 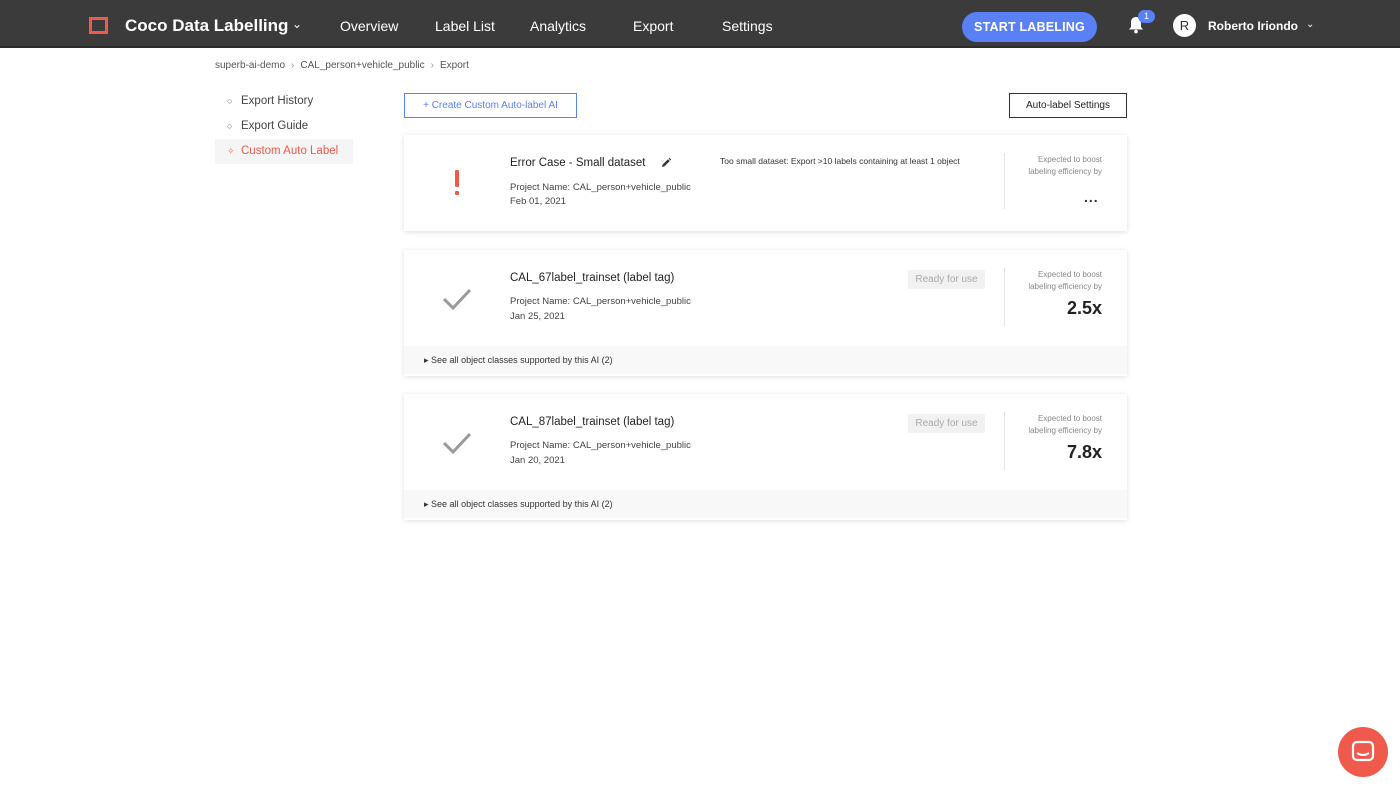 I want to click on sidebar-item-custom-auto-label: ✧ Custom Auto Label, so click(x=284, y=151).